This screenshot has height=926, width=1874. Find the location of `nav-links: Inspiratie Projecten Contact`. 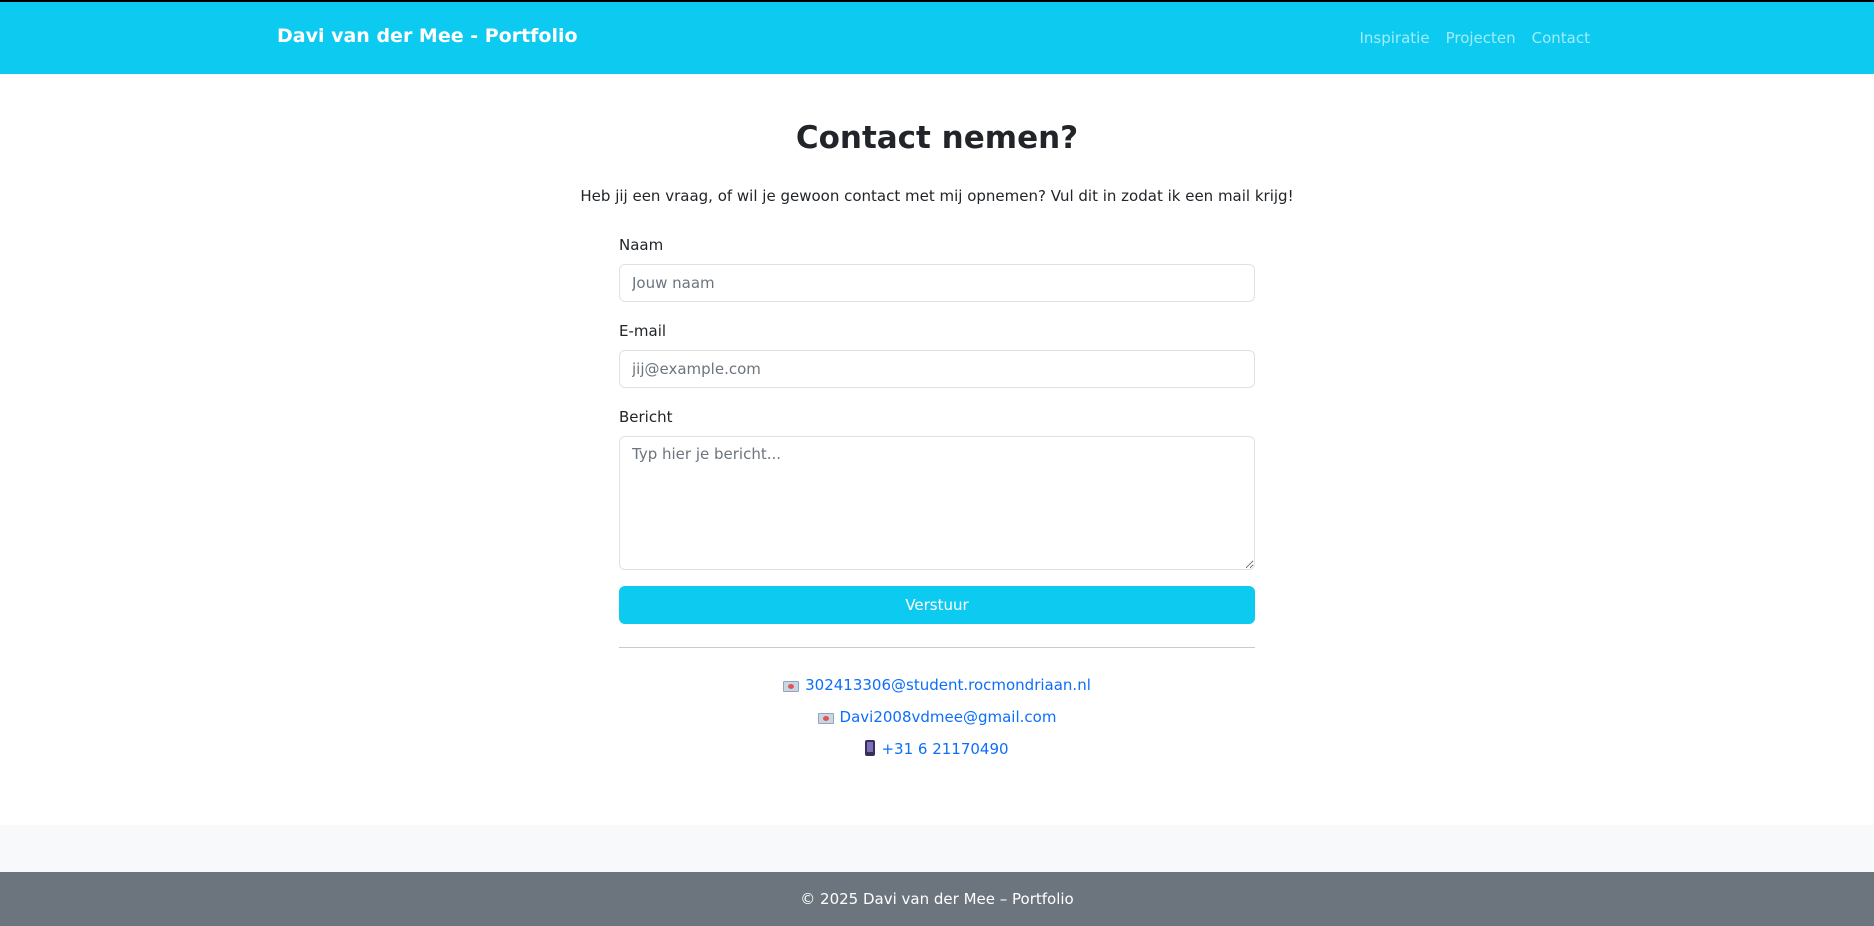

nav-links: Inspiratie Projecten Contact is located at coordinates (1475, 38).